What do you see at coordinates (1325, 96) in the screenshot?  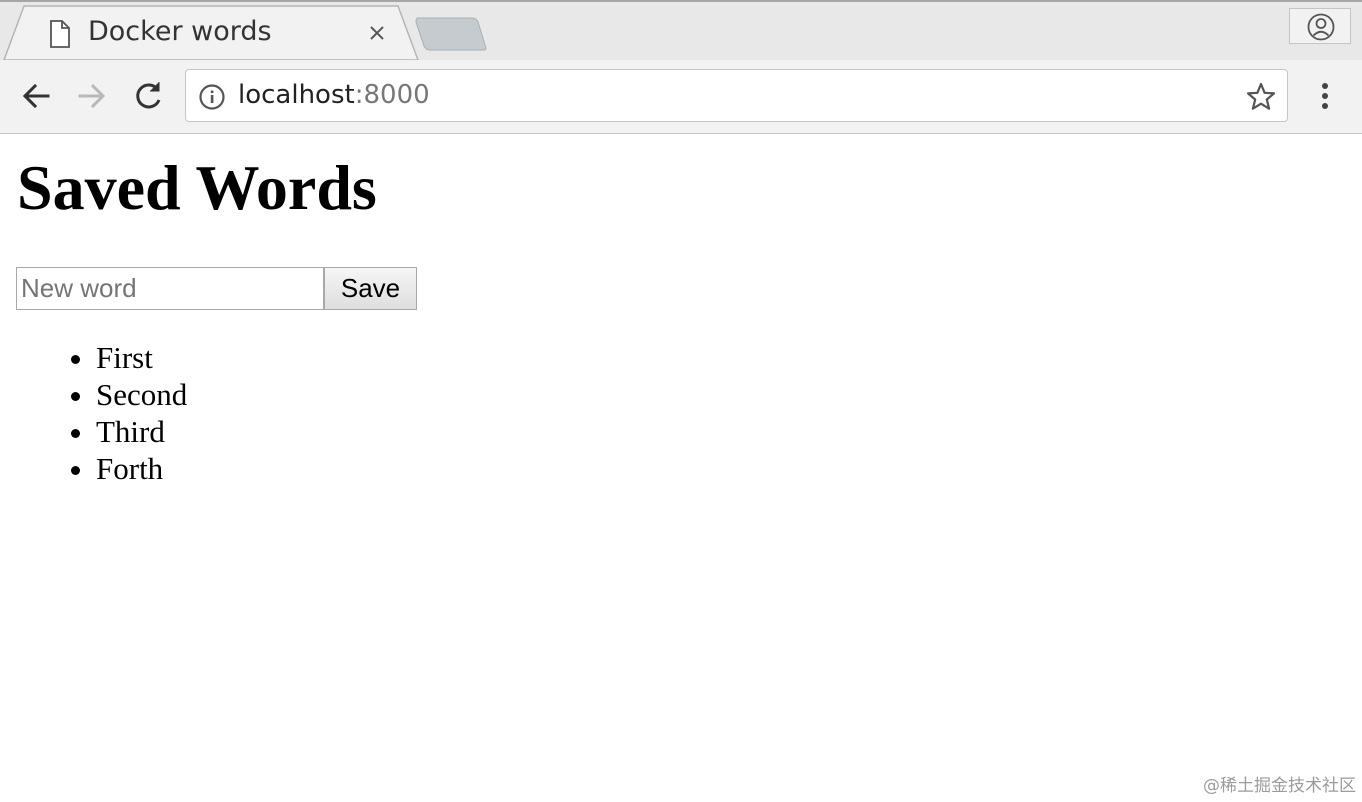 I see `kebab-menu-icon` at bounding box center [1325, 96].